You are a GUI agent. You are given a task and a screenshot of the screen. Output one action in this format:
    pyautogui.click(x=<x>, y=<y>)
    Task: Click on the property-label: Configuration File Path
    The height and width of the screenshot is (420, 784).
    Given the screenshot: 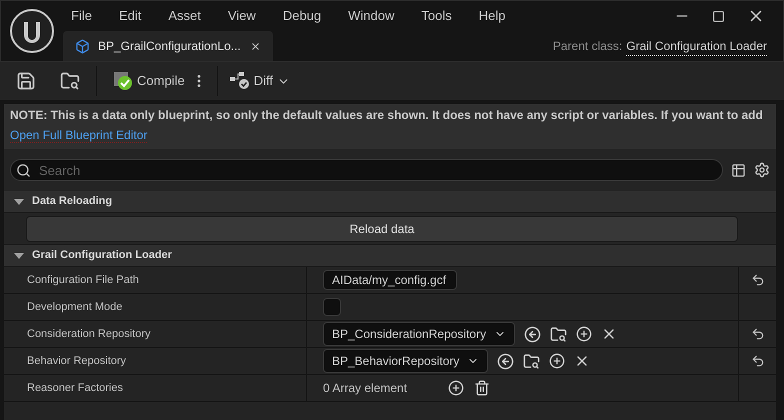 What is the action you would take?
    pyautogui.click(x=83, y=280)
    